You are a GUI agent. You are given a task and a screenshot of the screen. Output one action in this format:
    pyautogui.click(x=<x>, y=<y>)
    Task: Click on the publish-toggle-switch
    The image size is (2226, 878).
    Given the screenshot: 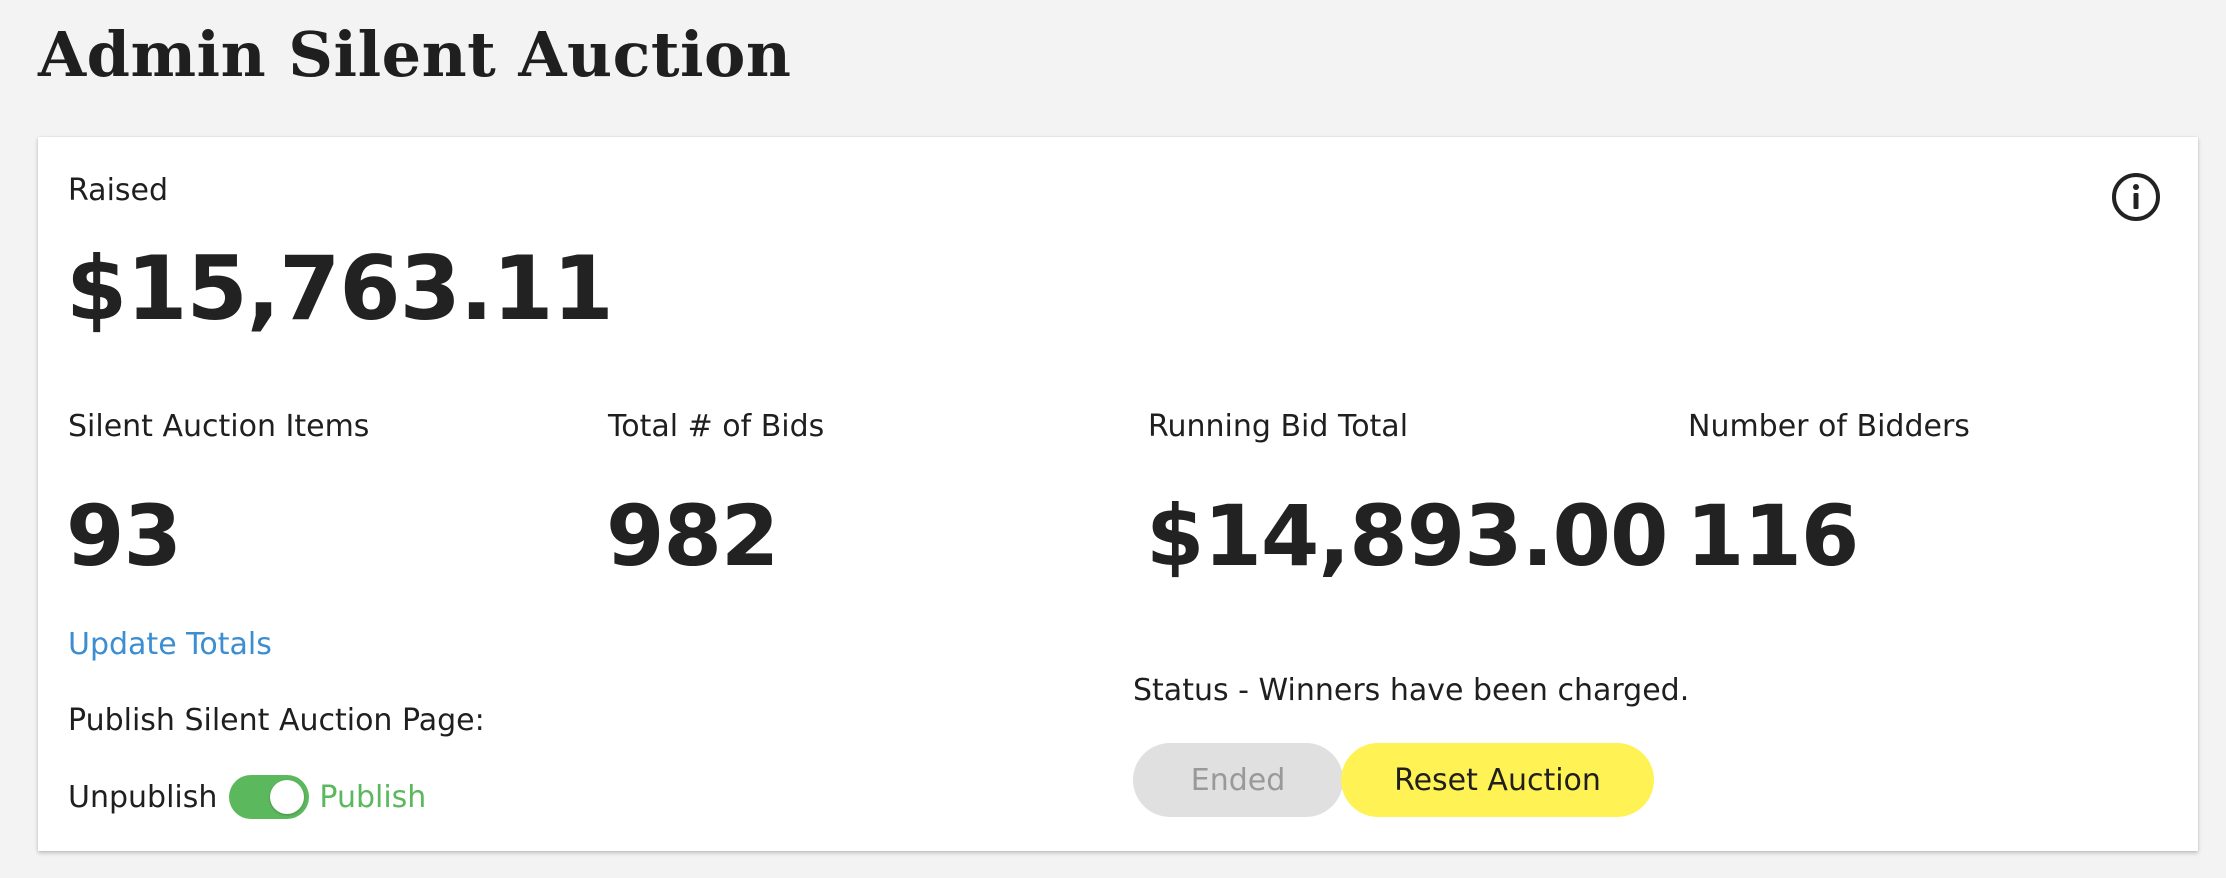 What is the action you would take?
    pyautogui.click(x=269, y=797)
    